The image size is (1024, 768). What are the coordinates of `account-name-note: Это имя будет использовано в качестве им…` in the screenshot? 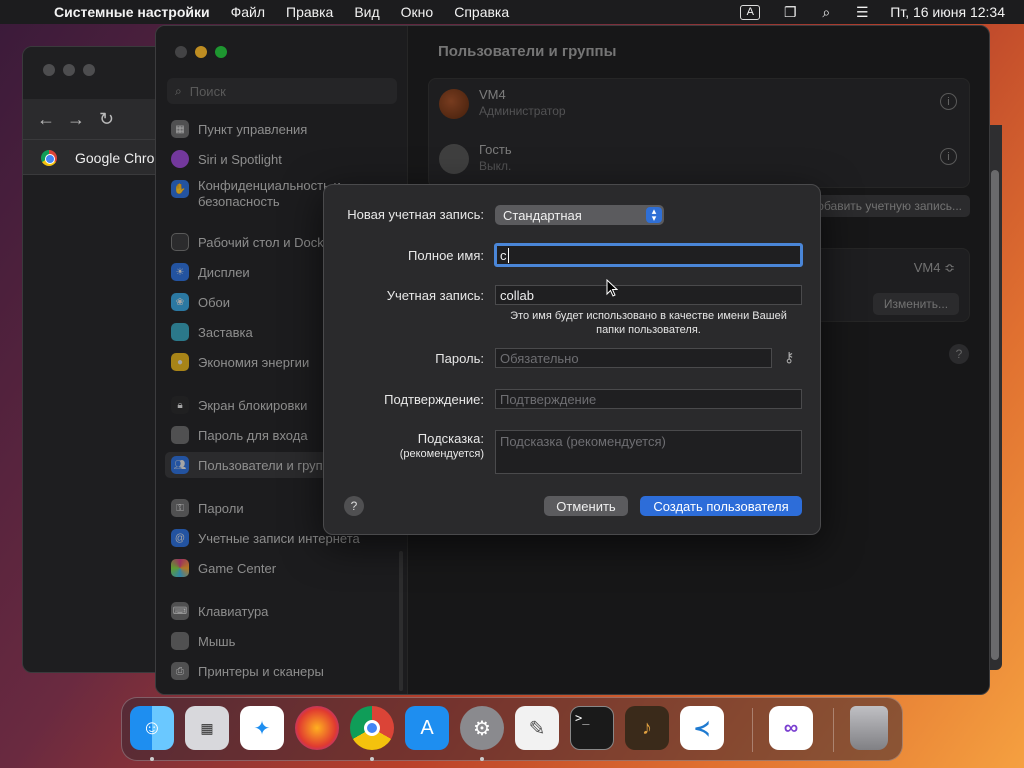 It's located at (648, 323).